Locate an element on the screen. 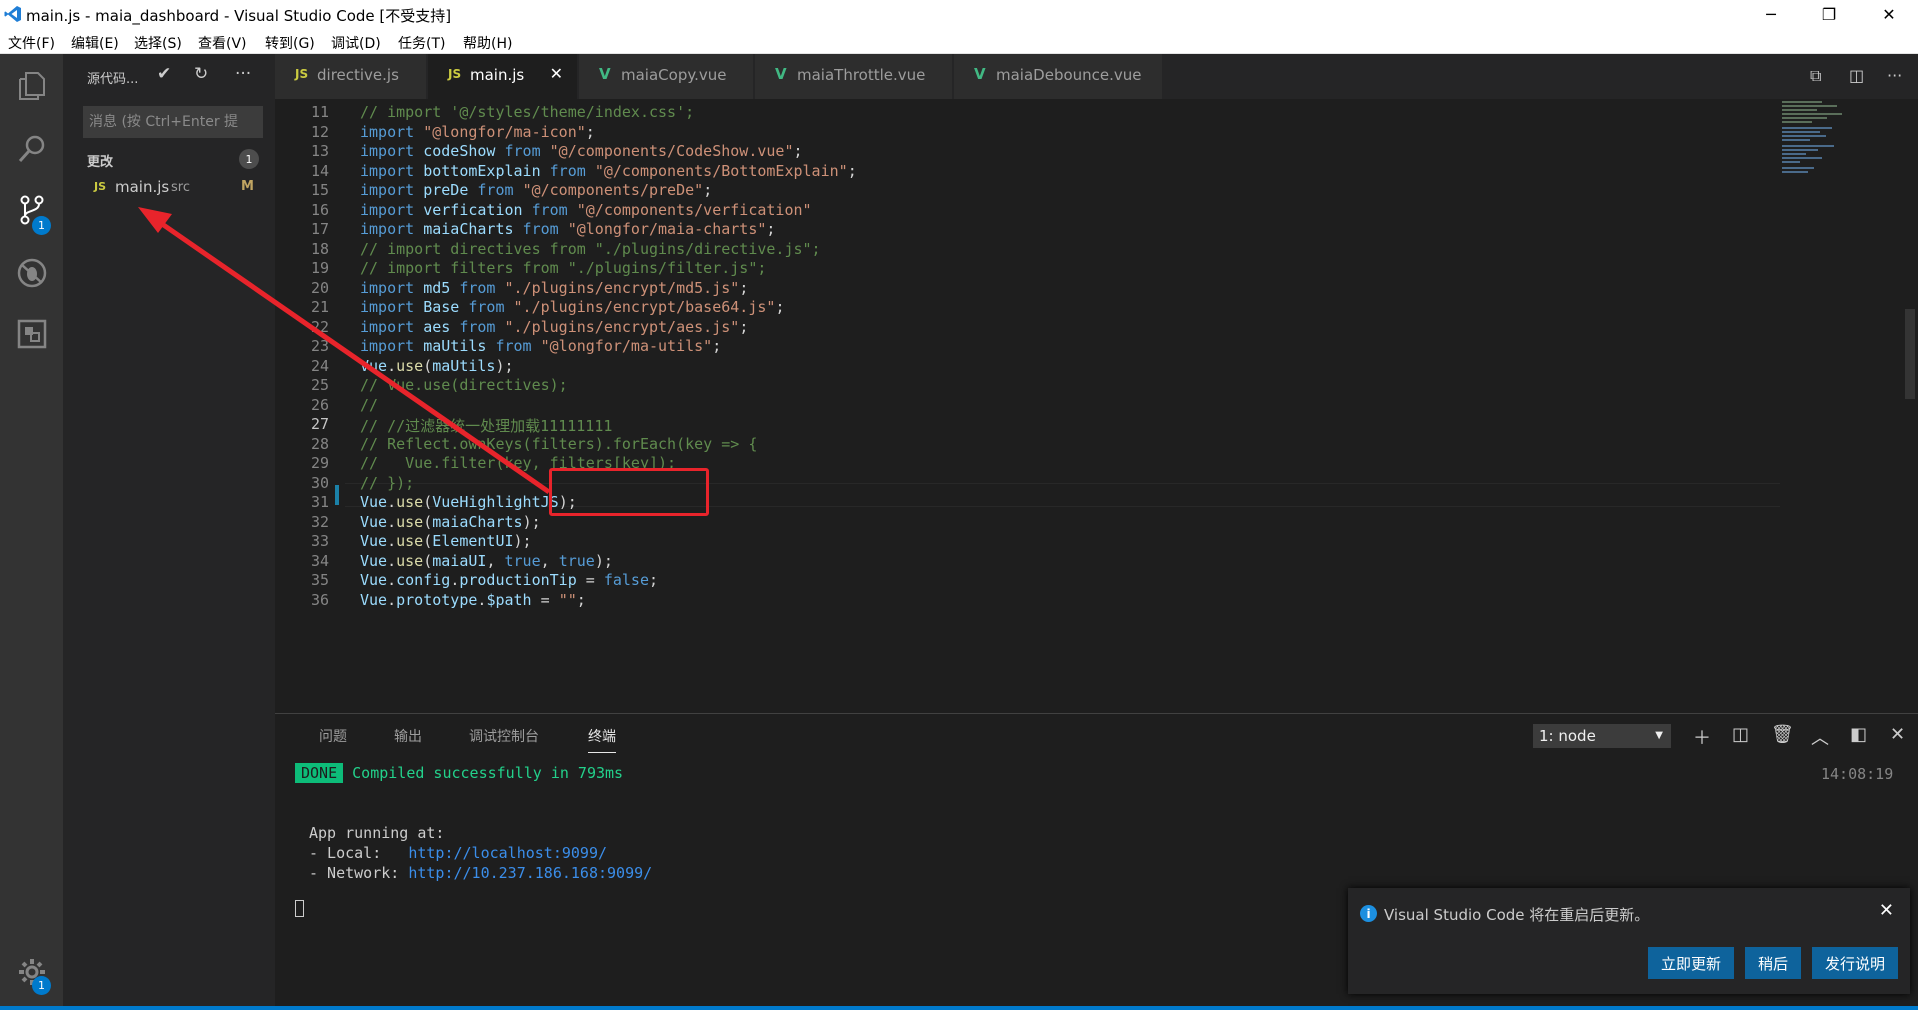  tab-debug-console: 调试控制台 is located at coordinates (504, 736).